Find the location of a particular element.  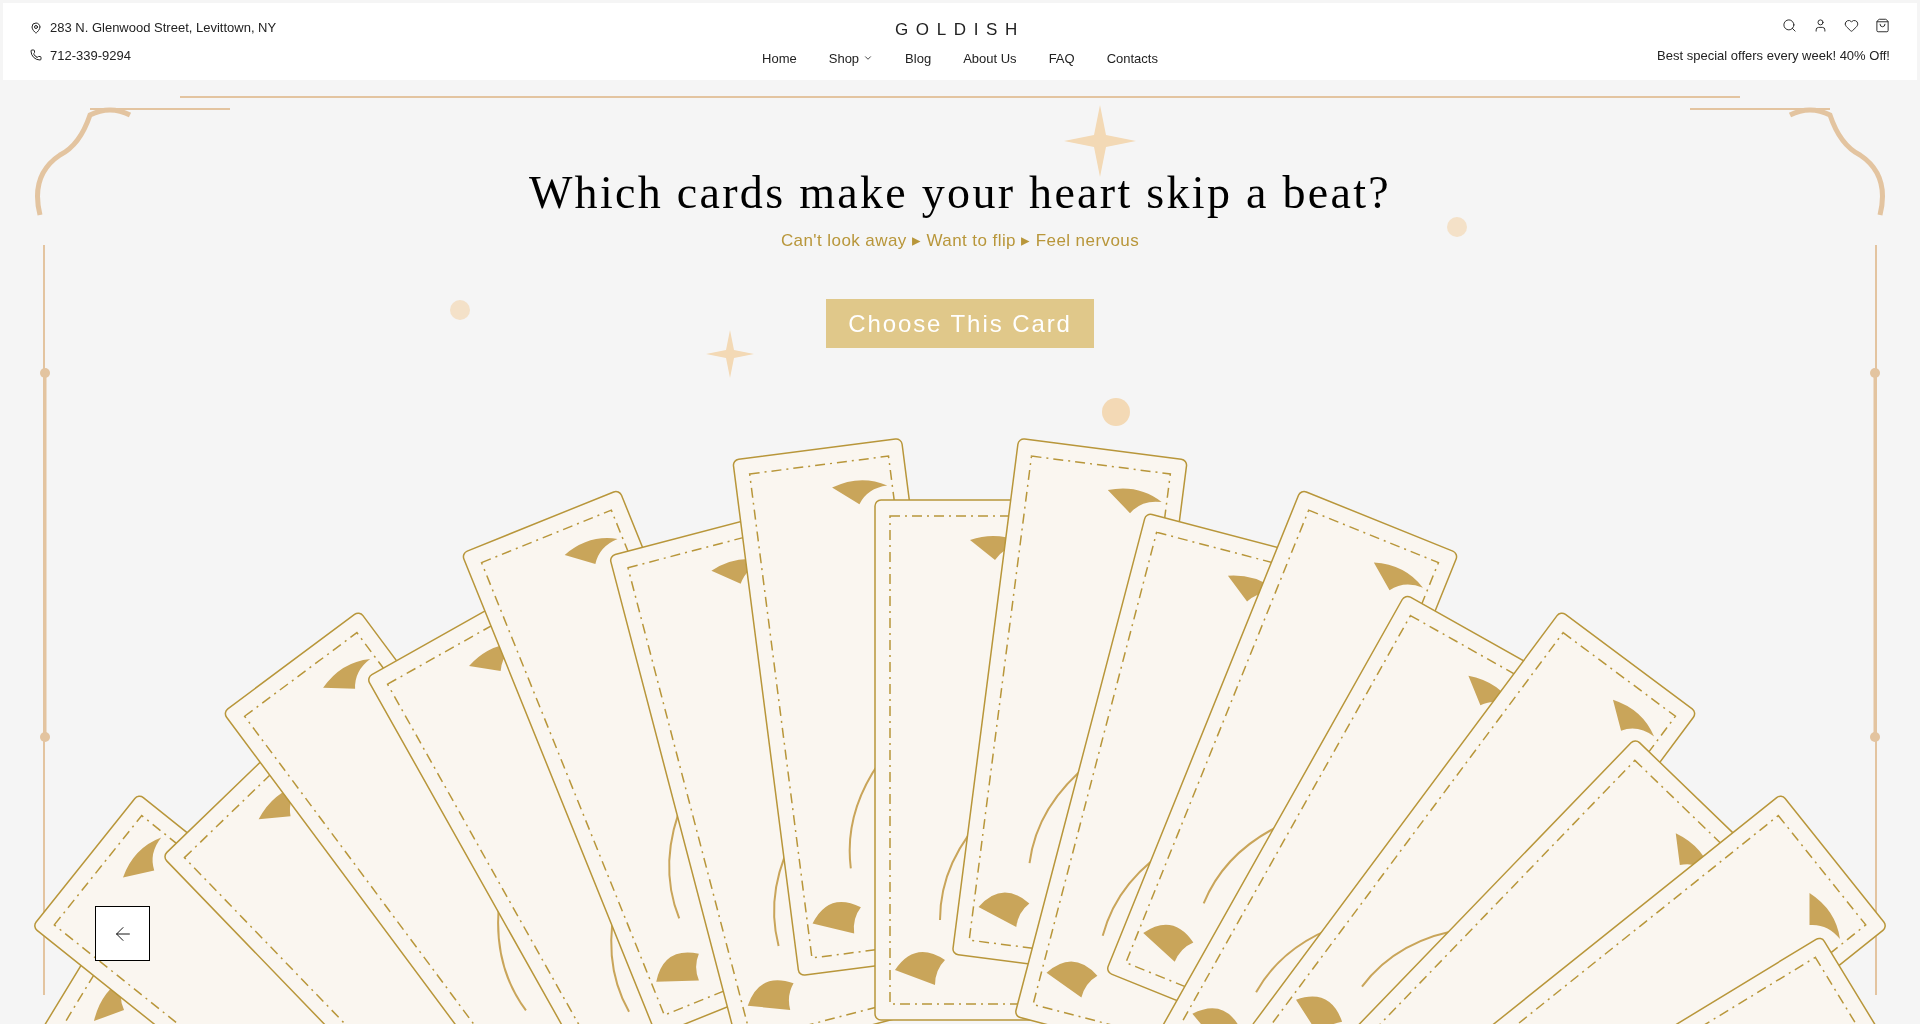

nav-link: Contacts is located at coordinates (1132, 58).